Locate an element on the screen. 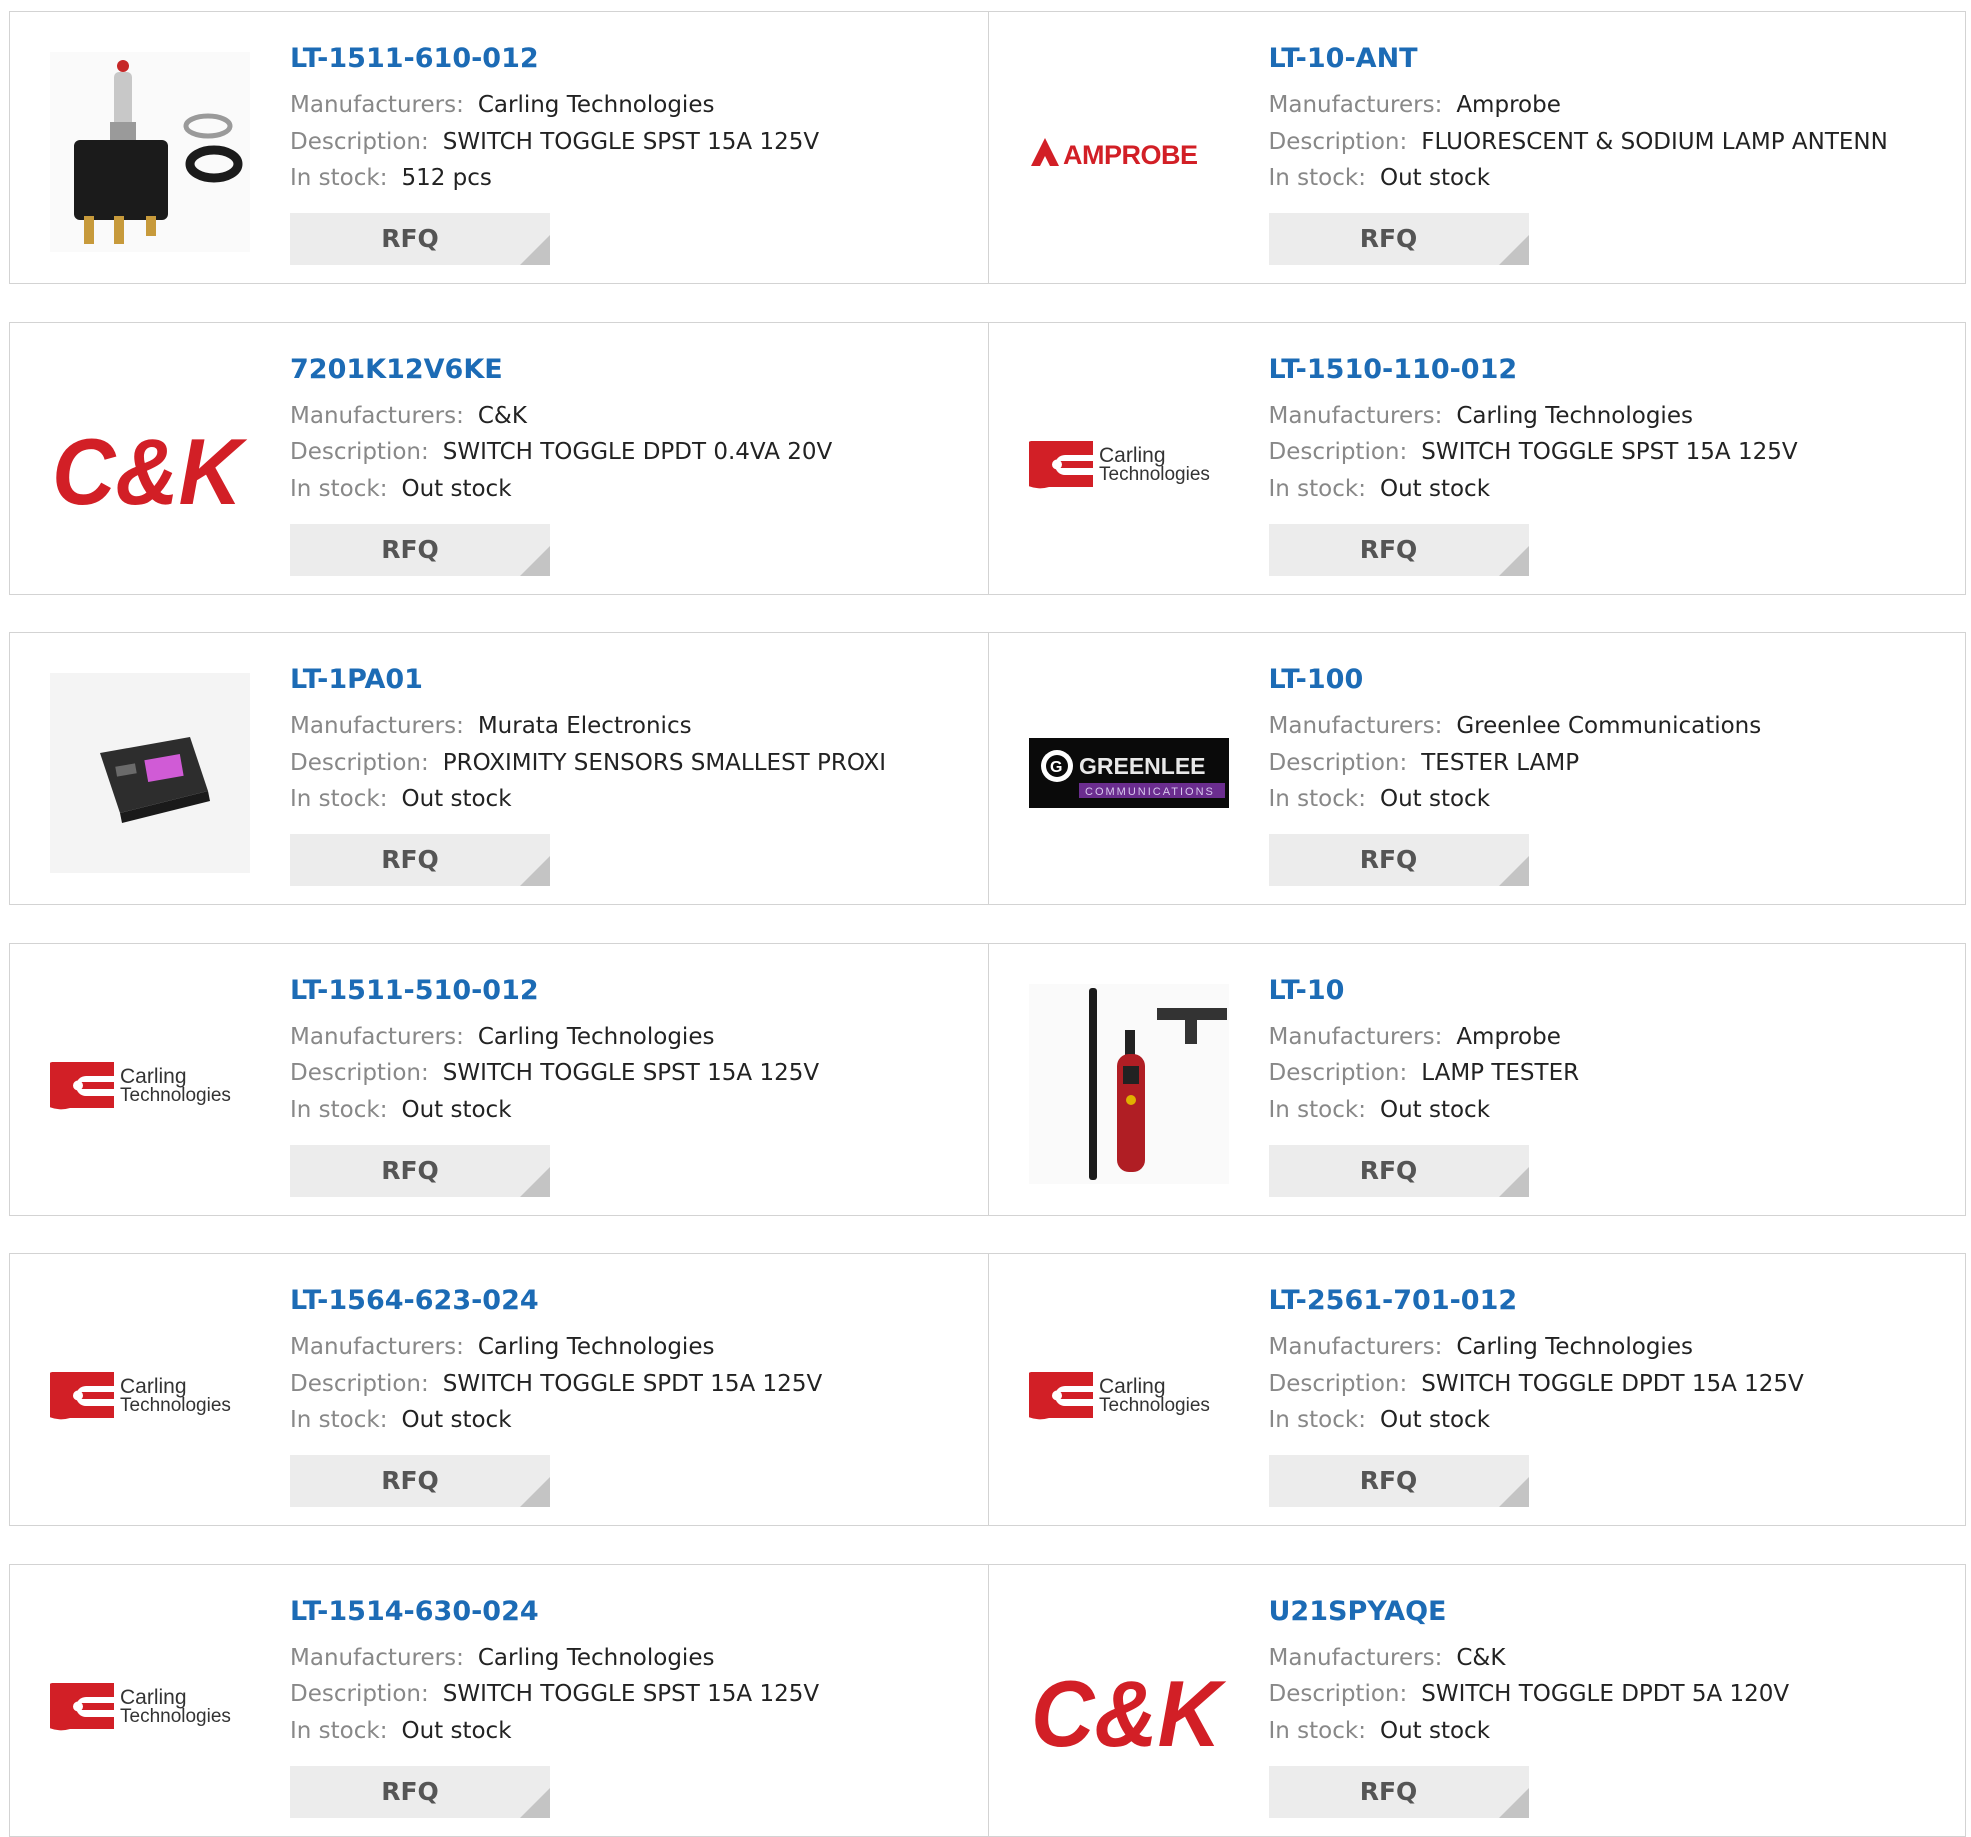 The height and width of the screenshot is (1837, 1971). part-number-link: LT-1511-610-012 is located at coordinates (634, 59).